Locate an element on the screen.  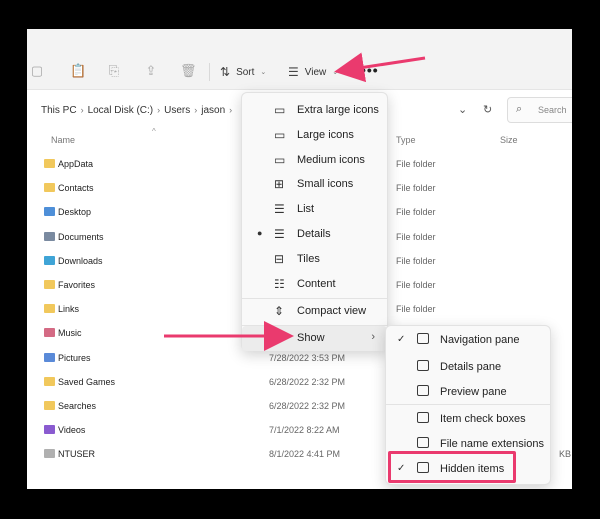
toolbar-separator is located at coordinates (209, 72).